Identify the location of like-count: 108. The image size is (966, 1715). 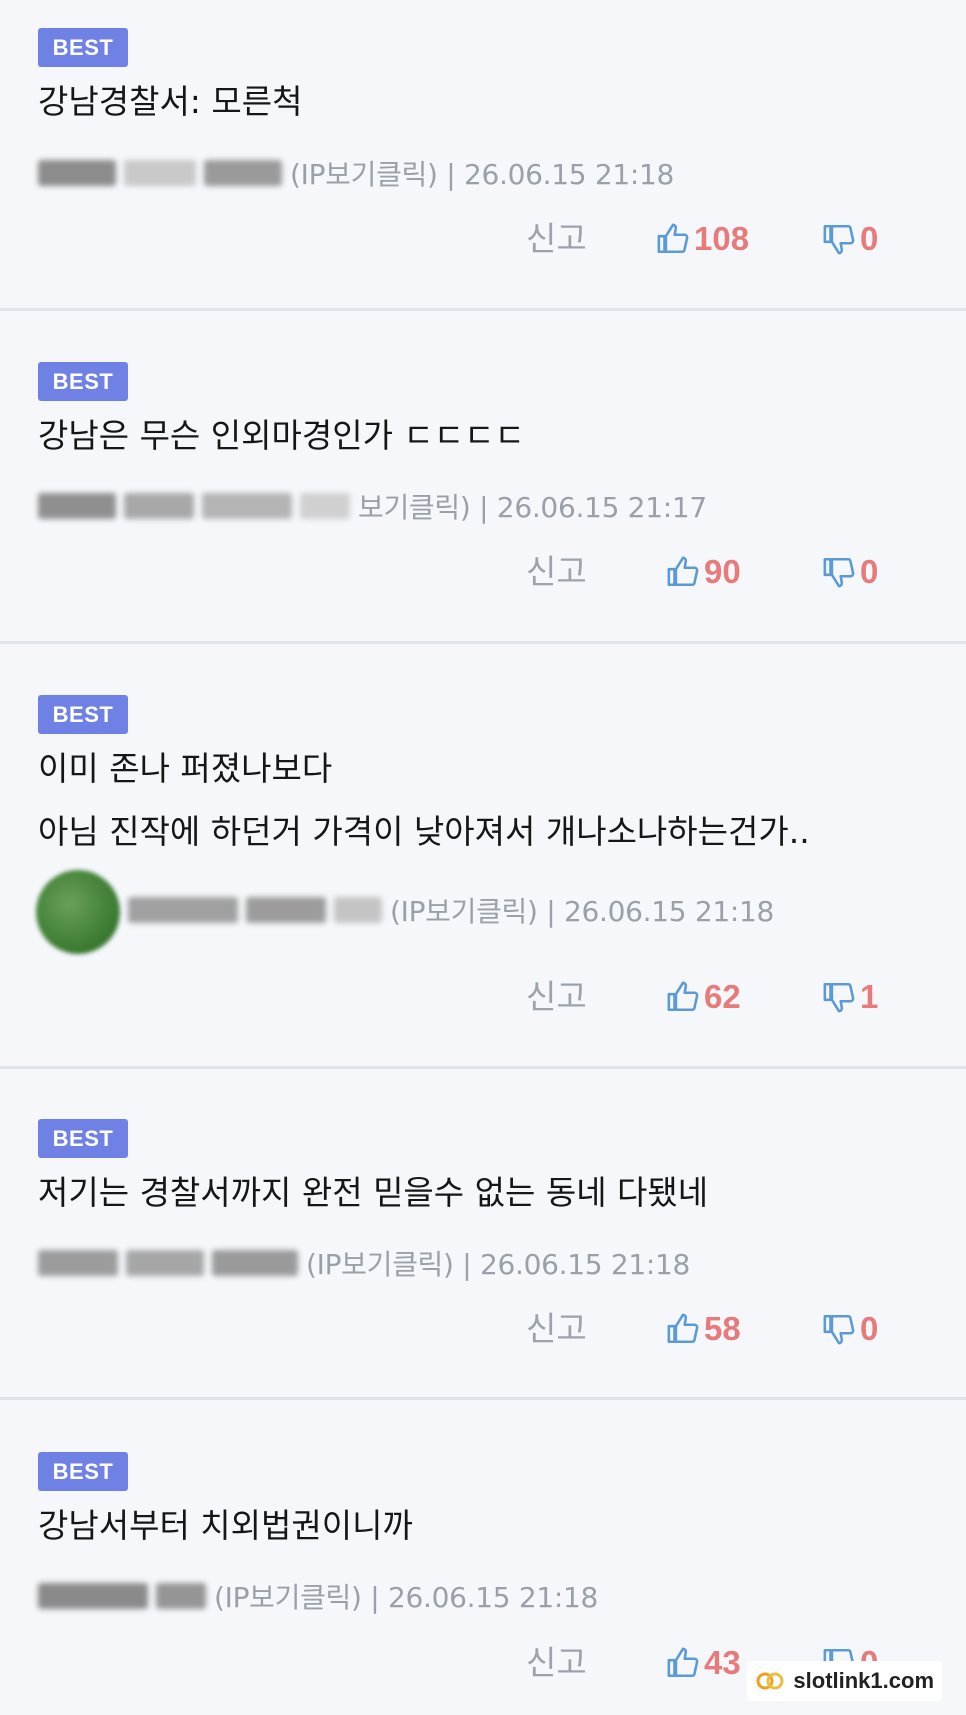
(722, 238).